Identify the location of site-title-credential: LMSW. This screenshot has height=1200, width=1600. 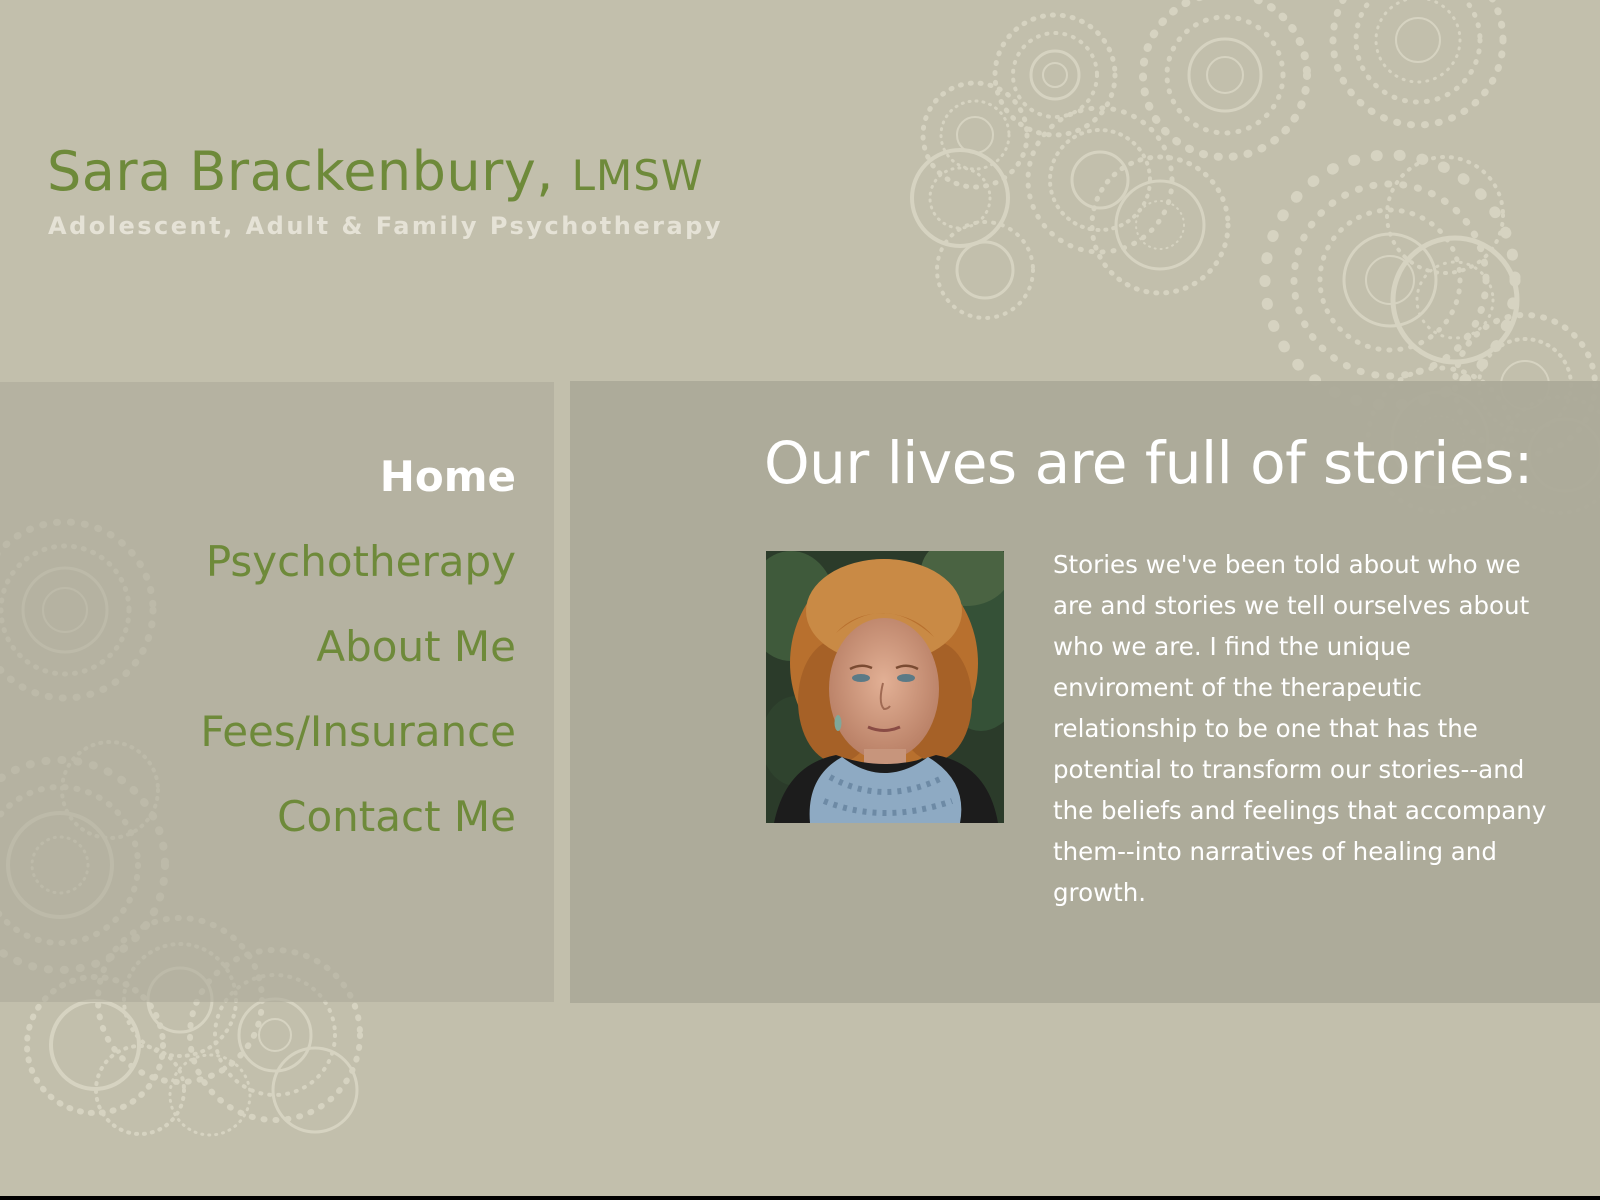
(637, 175).